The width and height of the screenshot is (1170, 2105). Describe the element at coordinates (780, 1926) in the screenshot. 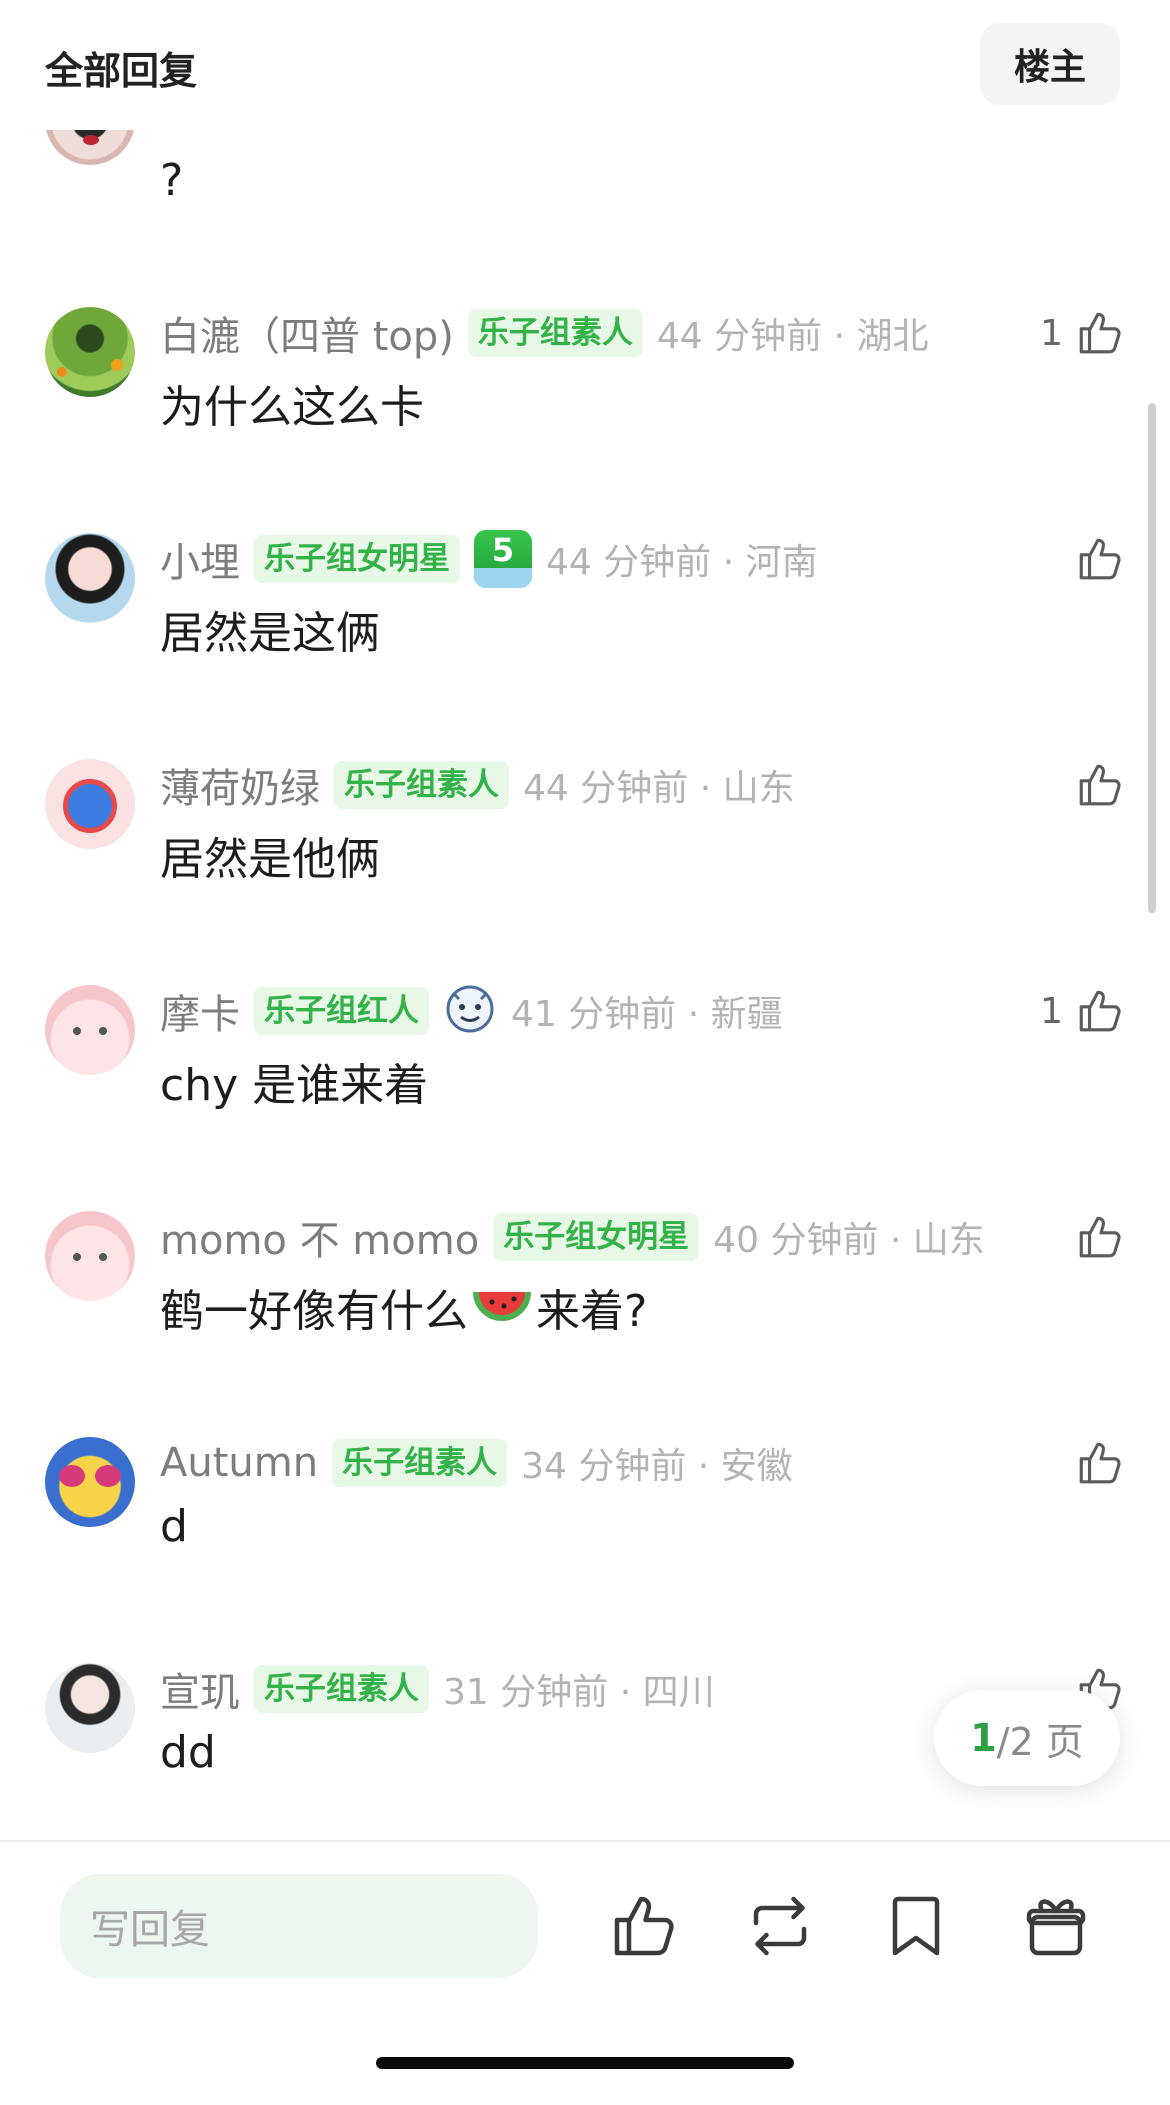

I see `repost-icon` at that location.